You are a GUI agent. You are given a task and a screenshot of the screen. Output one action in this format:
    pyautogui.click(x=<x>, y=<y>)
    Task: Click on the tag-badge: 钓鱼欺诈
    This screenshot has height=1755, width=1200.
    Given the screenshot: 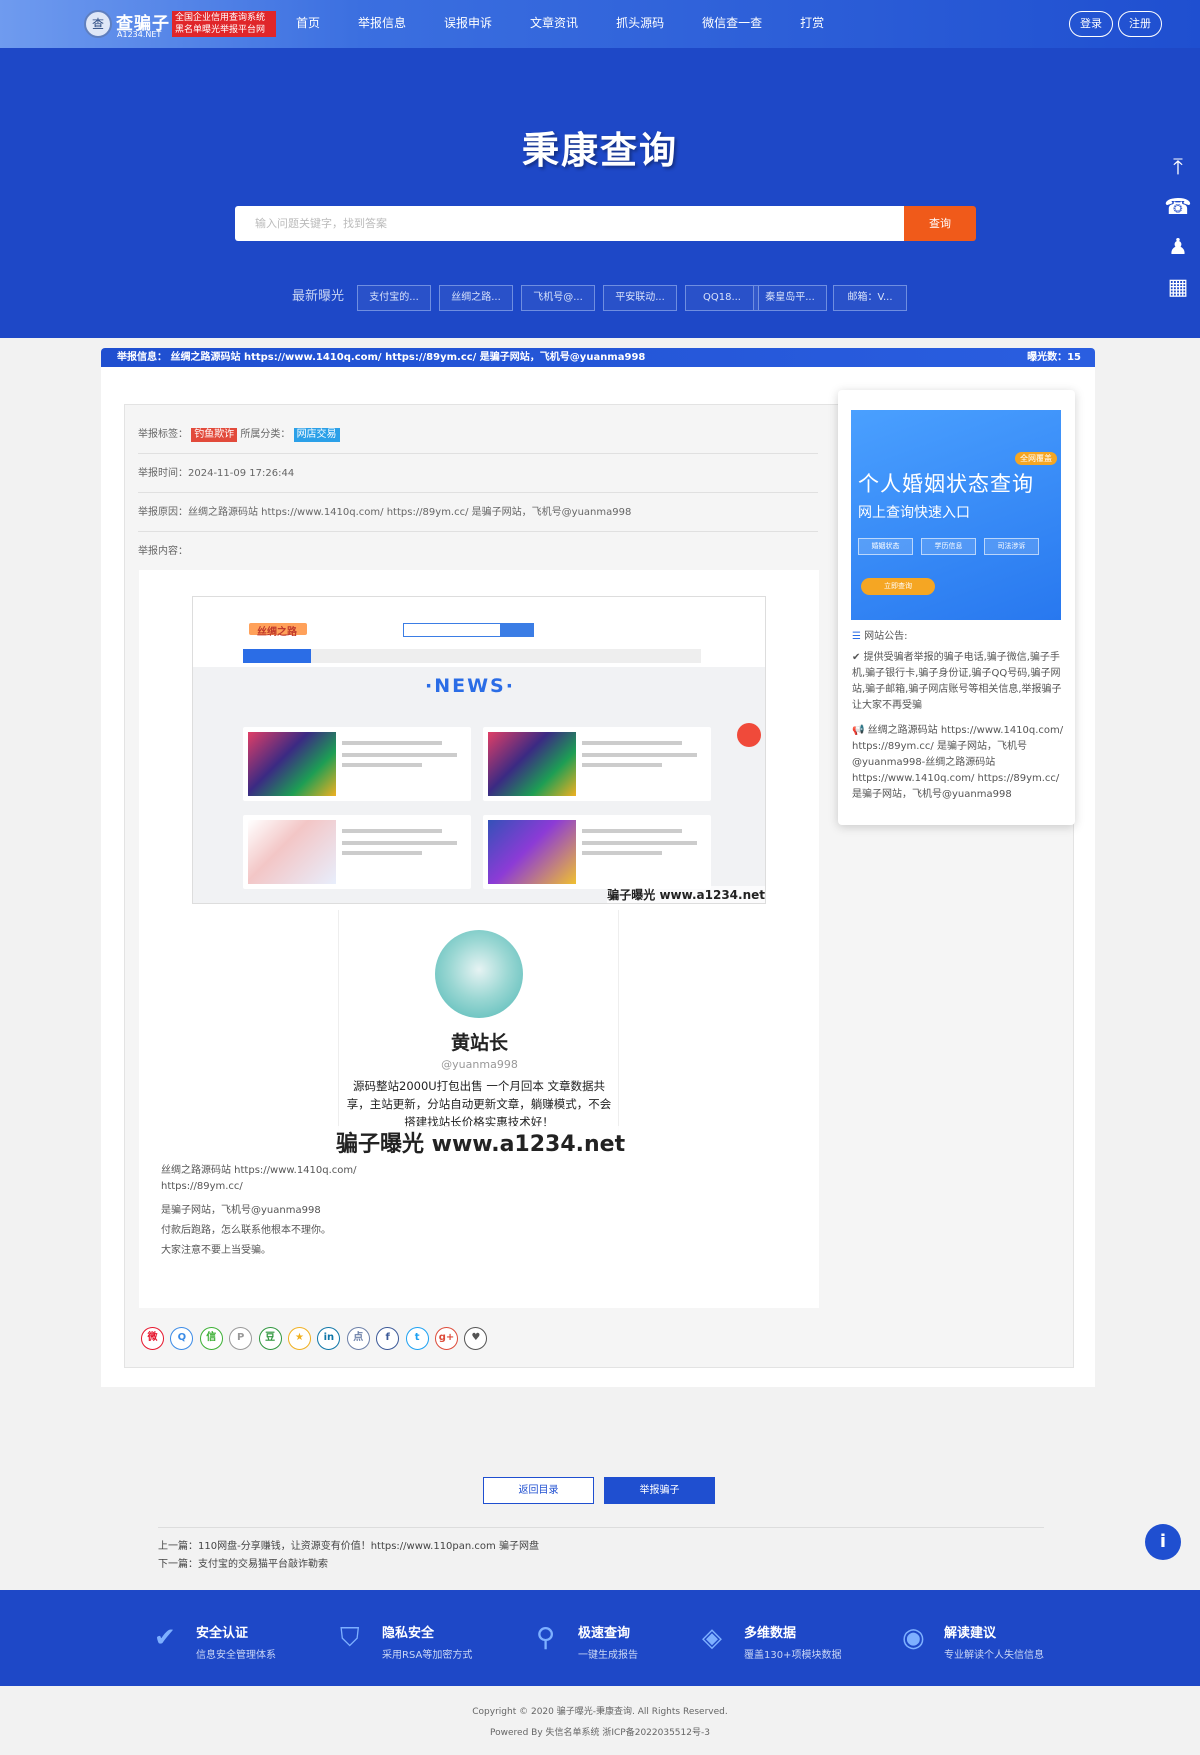 What is the action you would take?
    pyautogui.click(x=214, y=435)
    